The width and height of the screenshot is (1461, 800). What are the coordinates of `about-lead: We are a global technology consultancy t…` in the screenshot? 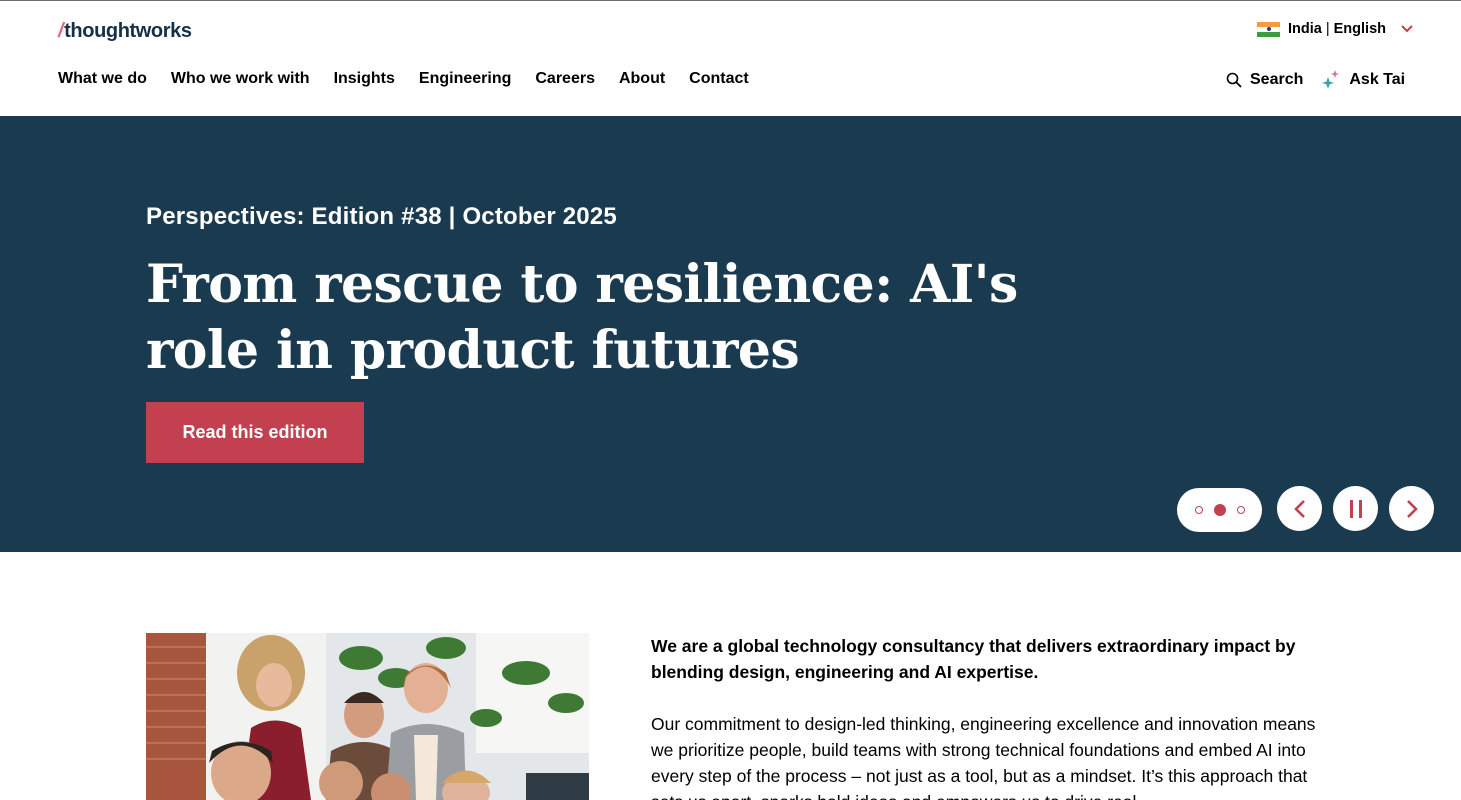 It's located at (973, 659).